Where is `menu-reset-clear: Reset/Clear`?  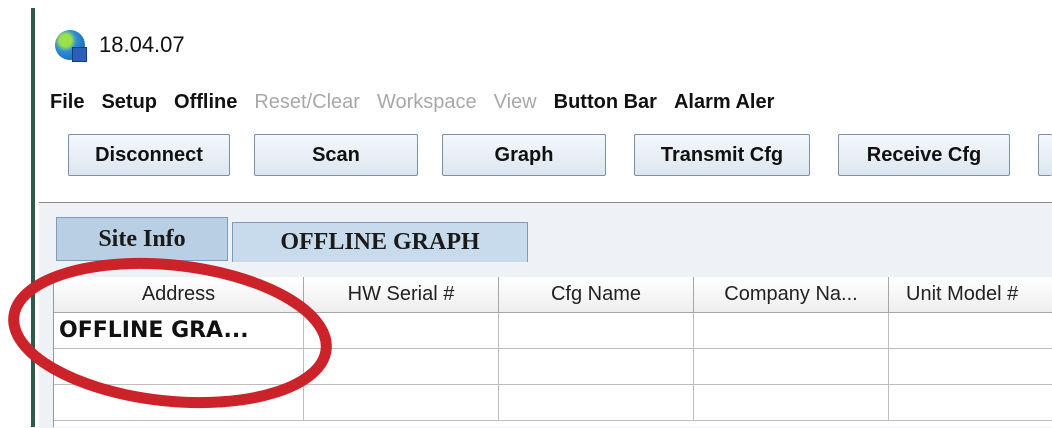
menu-reset-clear: Reset/Clear is located at coordinates (307, 101).